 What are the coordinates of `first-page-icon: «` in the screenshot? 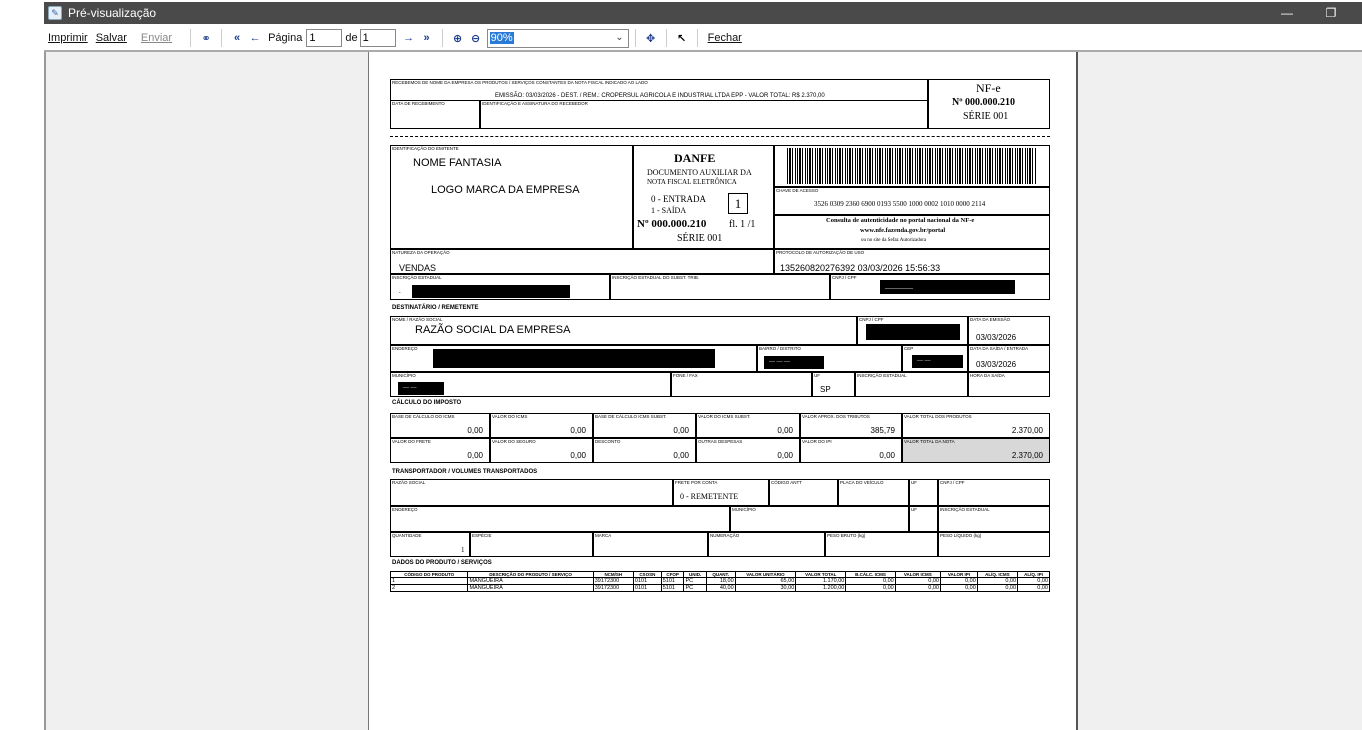 It's located at (237, 38).